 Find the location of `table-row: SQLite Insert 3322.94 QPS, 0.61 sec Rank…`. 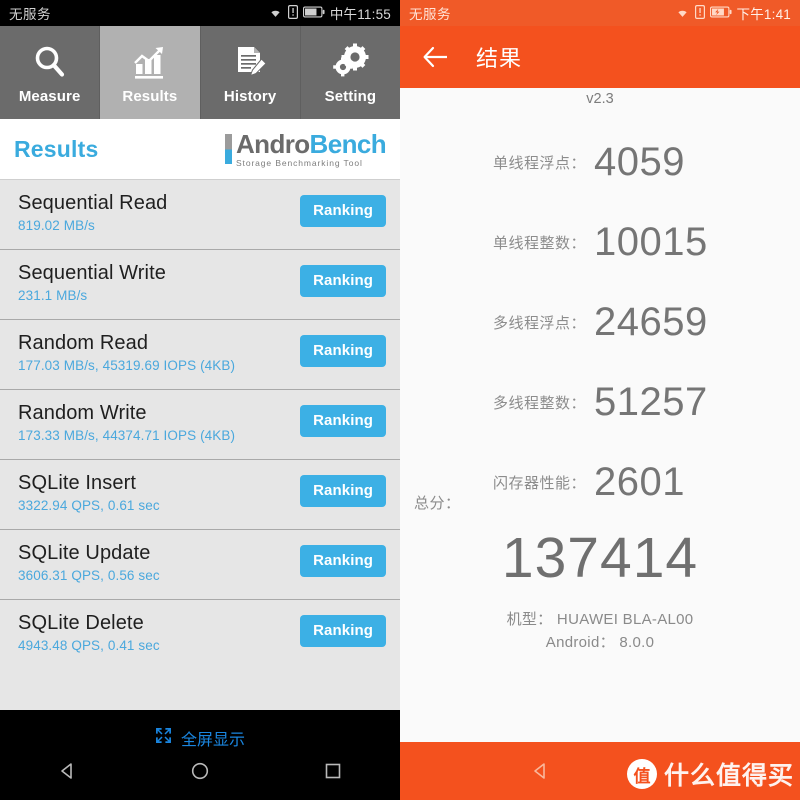

table-row: SQLite Insert 3322.94 QPS, 0.61 sec Rank… is located at coordinates (200, 495).